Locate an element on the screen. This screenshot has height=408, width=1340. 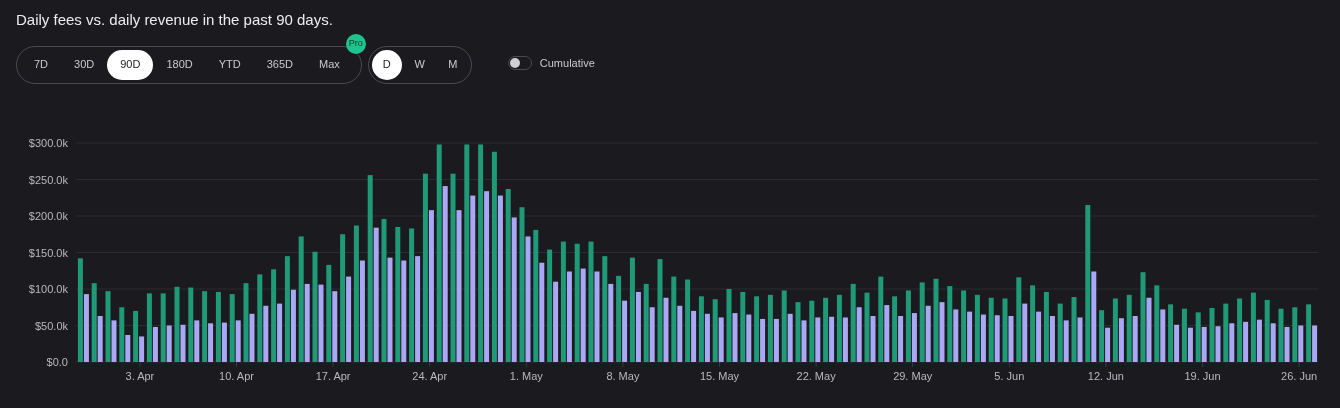
x-axis-label: 29. May is located at coordinates (913, 375).